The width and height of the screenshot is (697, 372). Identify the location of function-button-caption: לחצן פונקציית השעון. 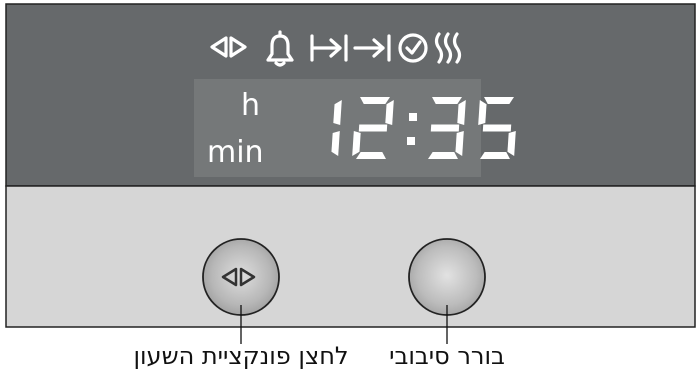
(240, 356).